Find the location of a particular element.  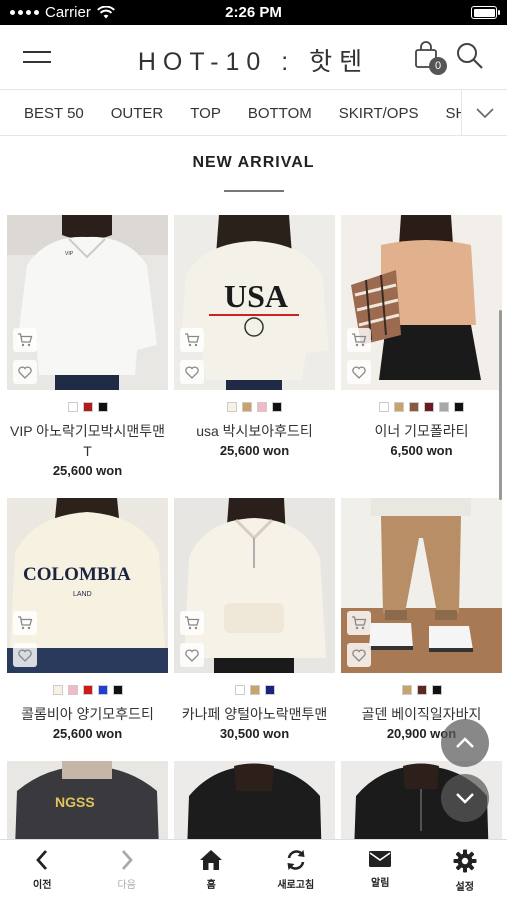

nav-settings-button: 설정 is located at coordinates (465, 870).